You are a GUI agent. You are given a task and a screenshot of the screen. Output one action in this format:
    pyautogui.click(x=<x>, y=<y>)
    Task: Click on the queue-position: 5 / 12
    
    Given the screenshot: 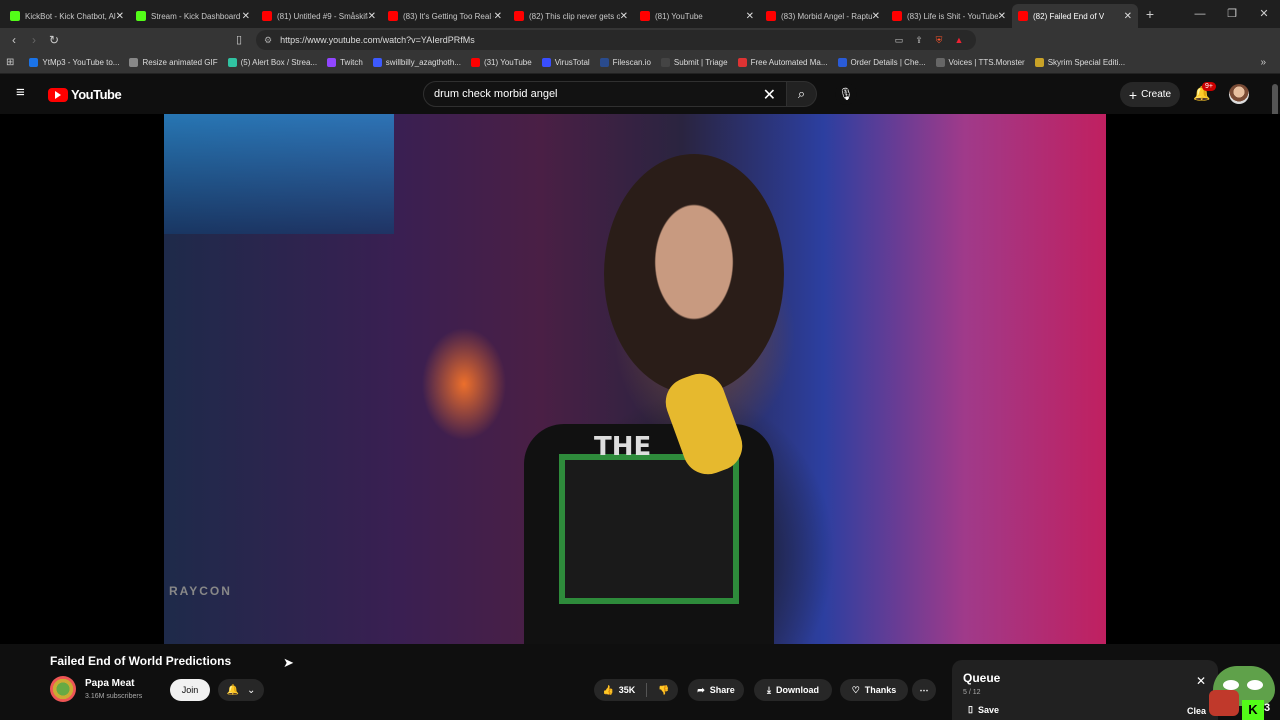 What is the action you would take?
    pyautogui.click(x=972, y=692)
    